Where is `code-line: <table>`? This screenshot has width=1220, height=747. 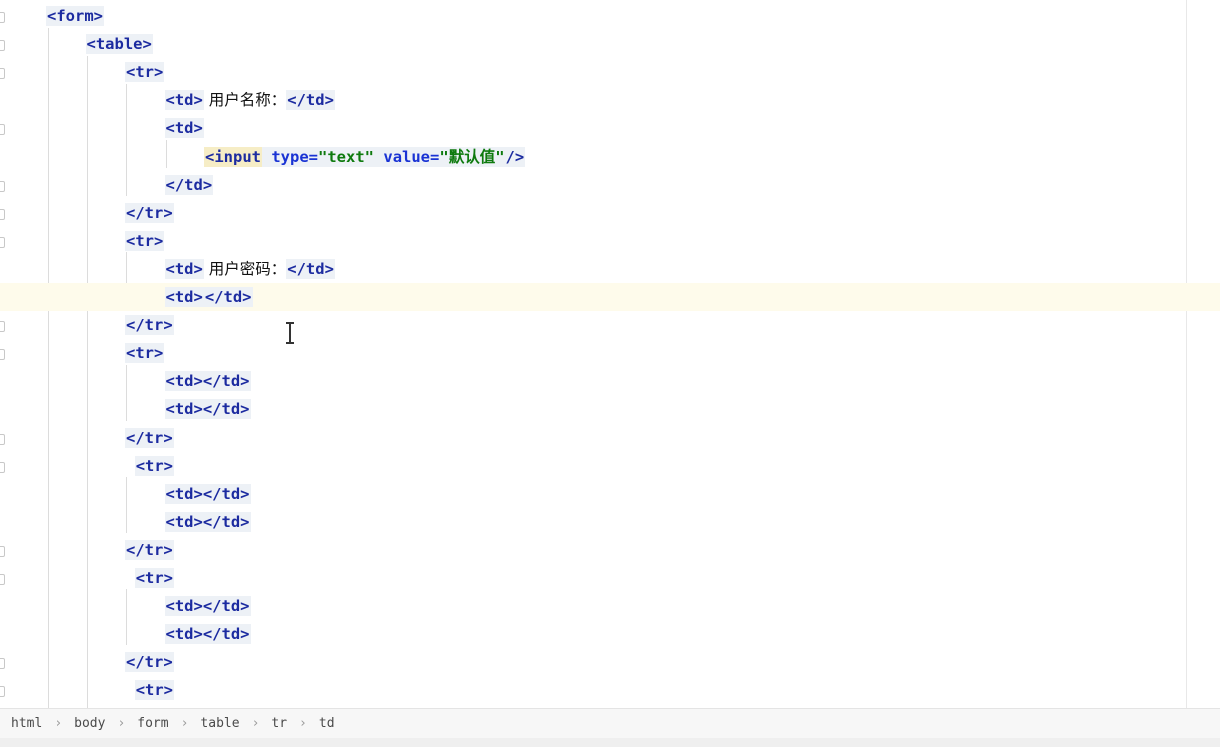
code-line: <table> is located at coordinates (610, 44).